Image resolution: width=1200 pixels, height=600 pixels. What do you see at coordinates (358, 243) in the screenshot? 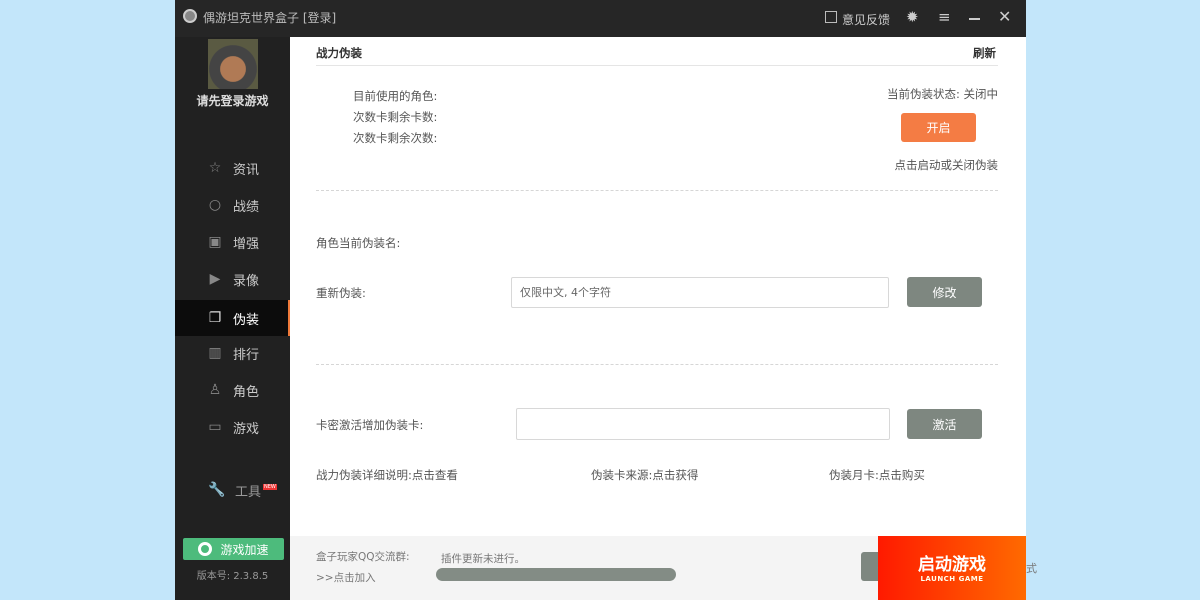
I see `current-name-label: 角色当前伪装名:` at bounding box center [358, 243].